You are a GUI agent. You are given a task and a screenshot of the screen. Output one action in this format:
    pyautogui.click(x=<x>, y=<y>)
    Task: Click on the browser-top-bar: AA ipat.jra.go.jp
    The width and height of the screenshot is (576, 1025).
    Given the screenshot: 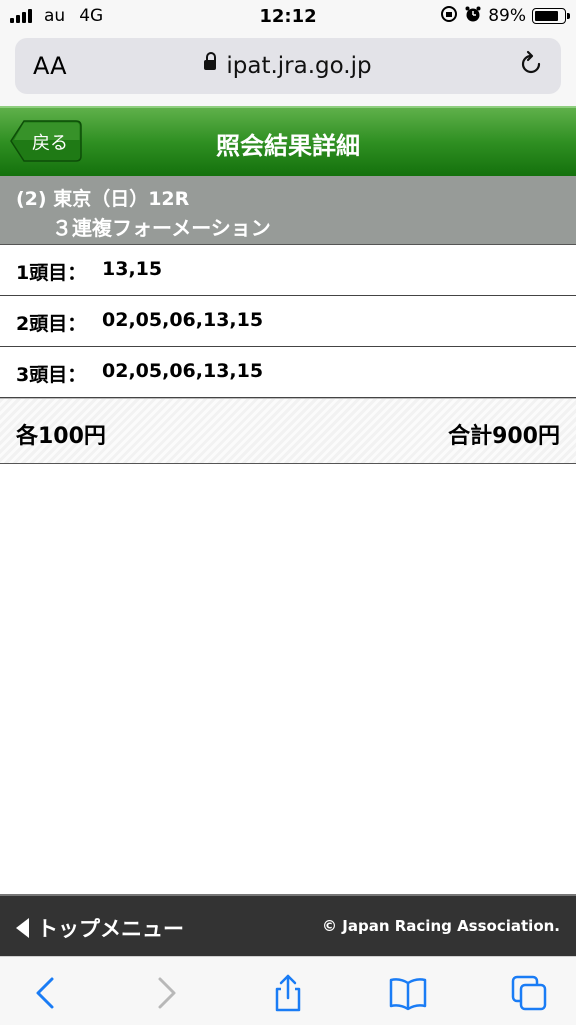 What is the action you would take?
    pyautogui.click(x=288, y=70)
    